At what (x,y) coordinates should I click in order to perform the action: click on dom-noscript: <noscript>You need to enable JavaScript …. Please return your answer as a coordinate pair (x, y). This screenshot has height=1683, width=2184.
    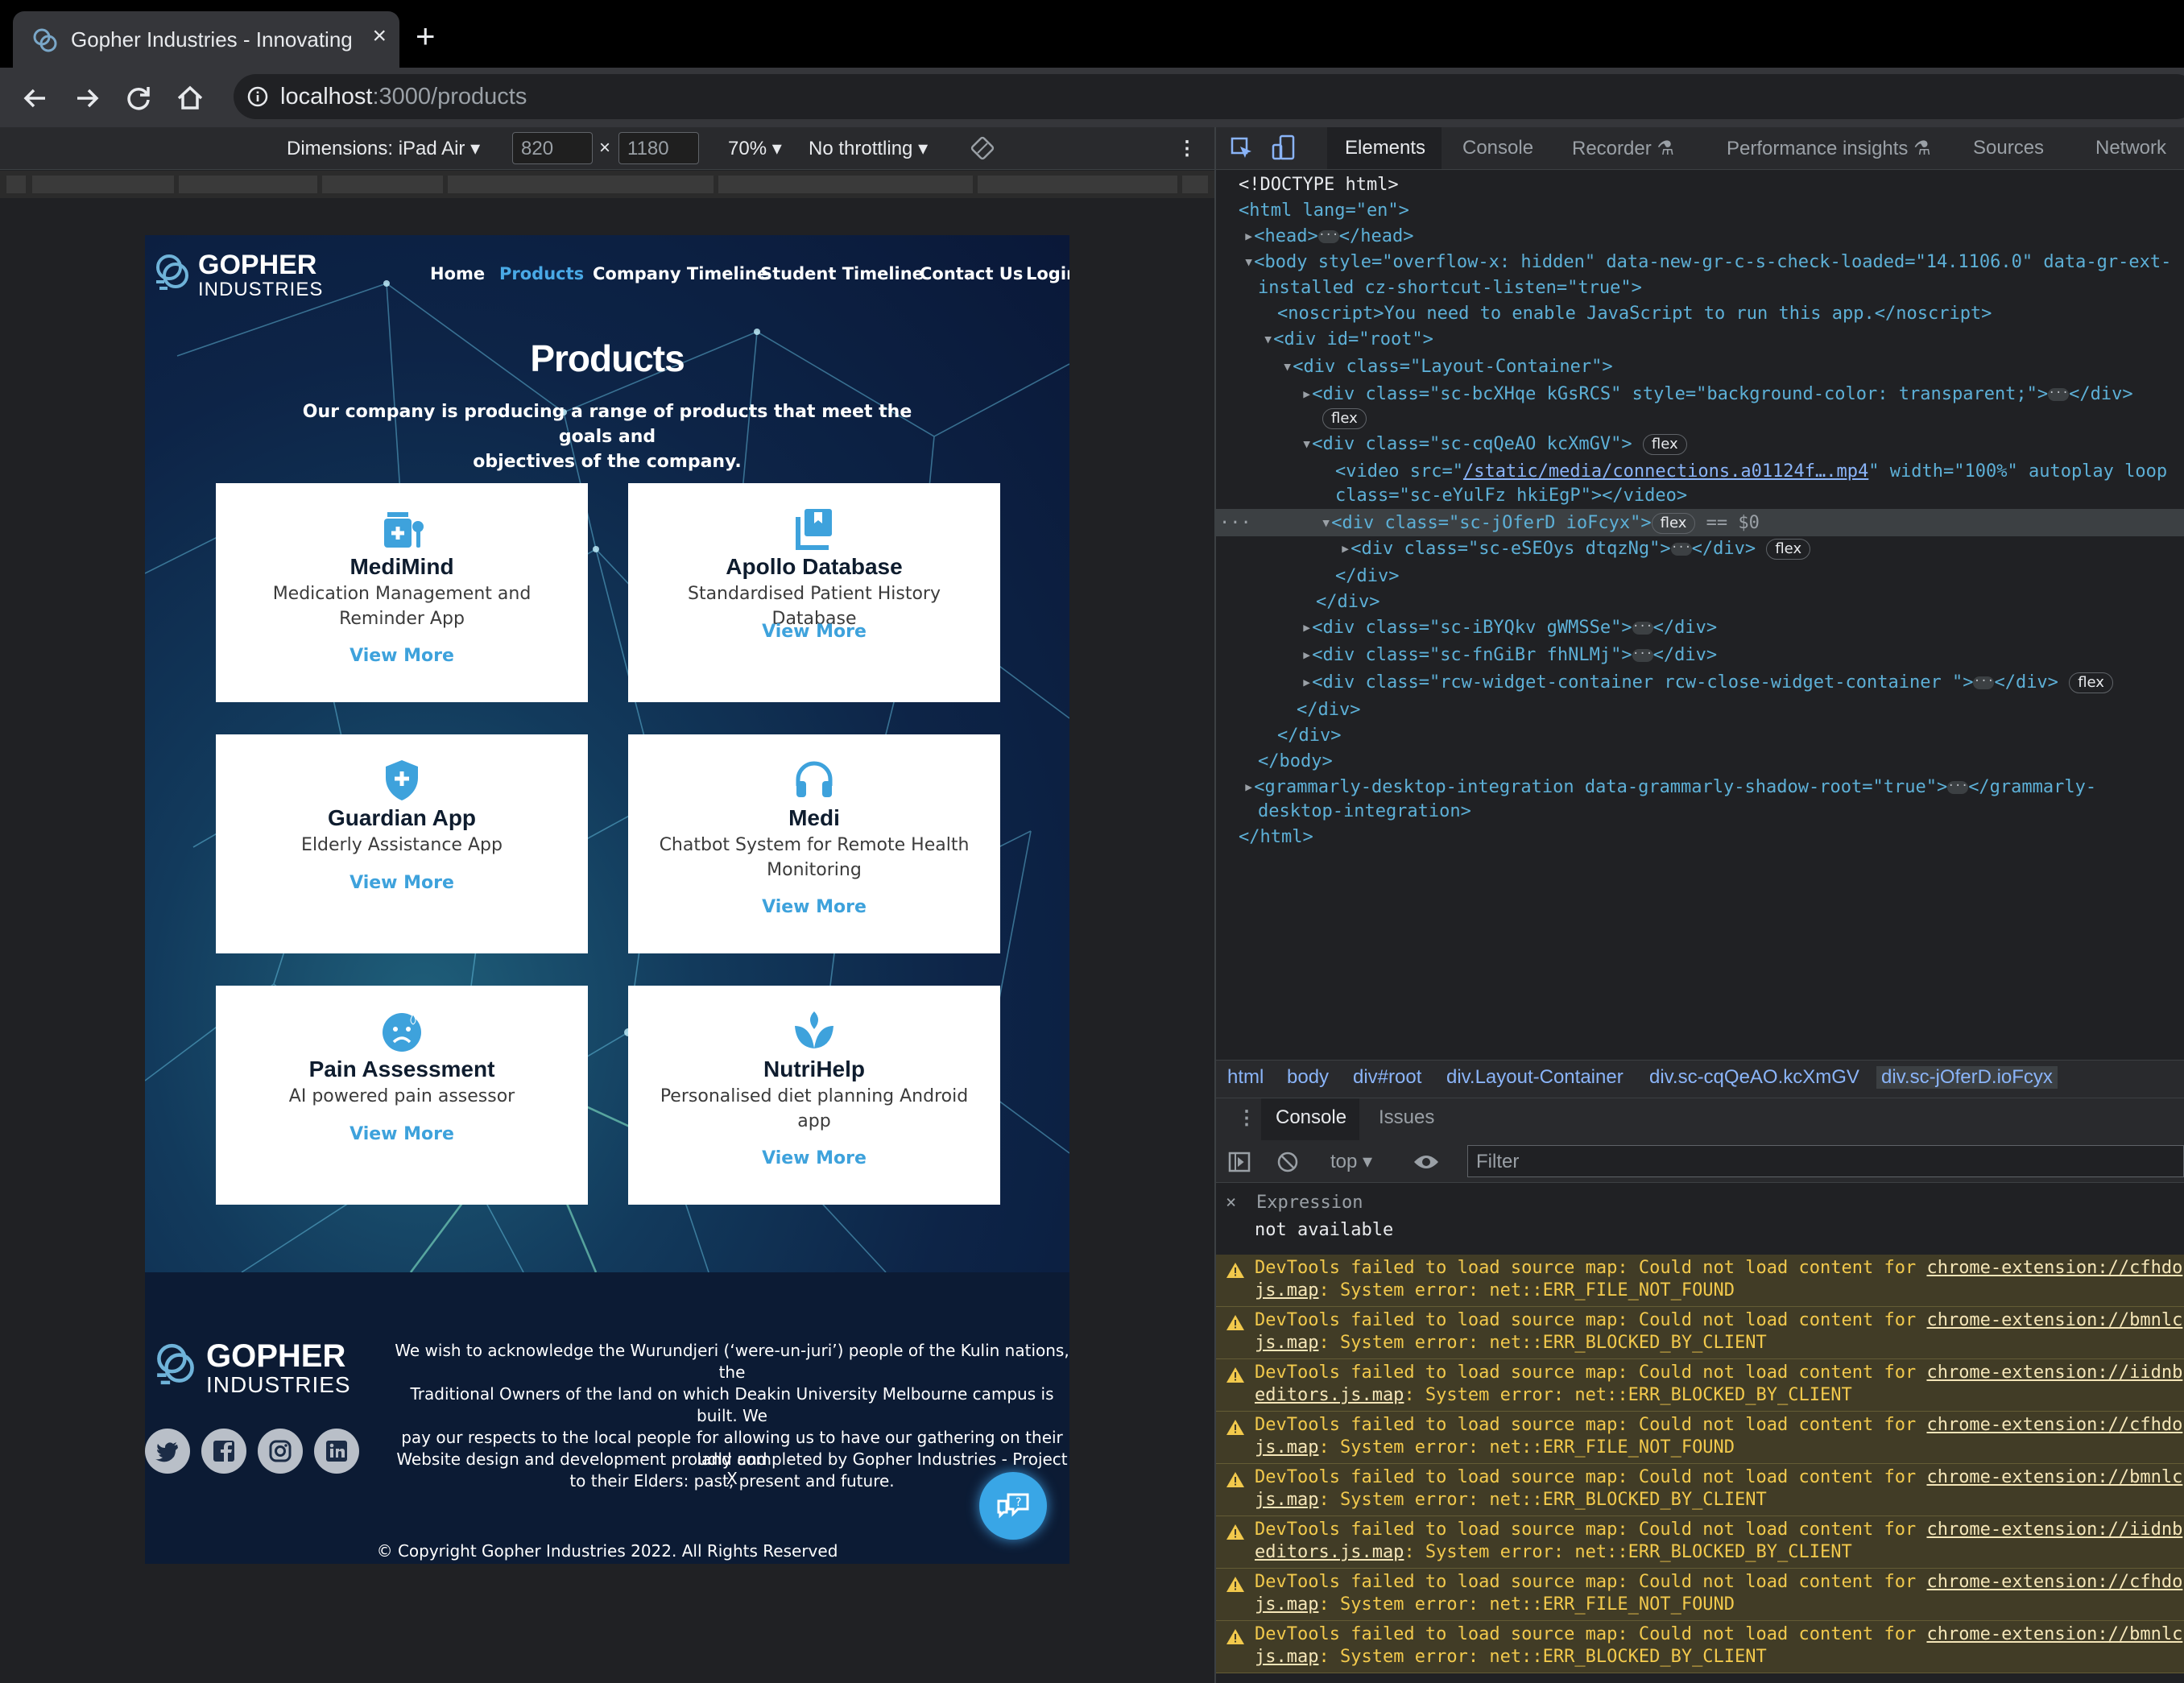
    Looking at the image, I should click on (1634, 314).